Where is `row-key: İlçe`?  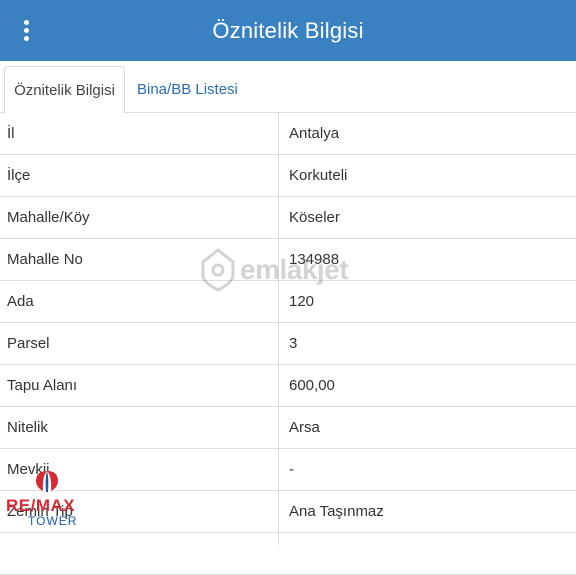
row-key: İlçe is located at coordinates (19, 175).